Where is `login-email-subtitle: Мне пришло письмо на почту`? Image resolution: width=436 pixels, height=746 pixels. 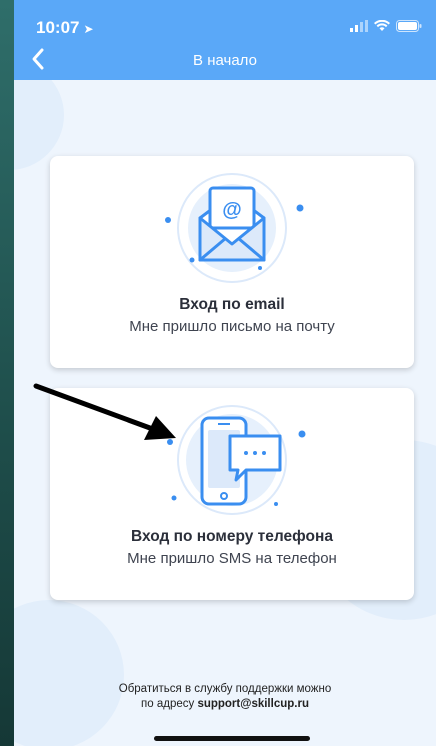
login-email-subtitle: Мне пришло письмо на почту is located at coordinates (232, 326).